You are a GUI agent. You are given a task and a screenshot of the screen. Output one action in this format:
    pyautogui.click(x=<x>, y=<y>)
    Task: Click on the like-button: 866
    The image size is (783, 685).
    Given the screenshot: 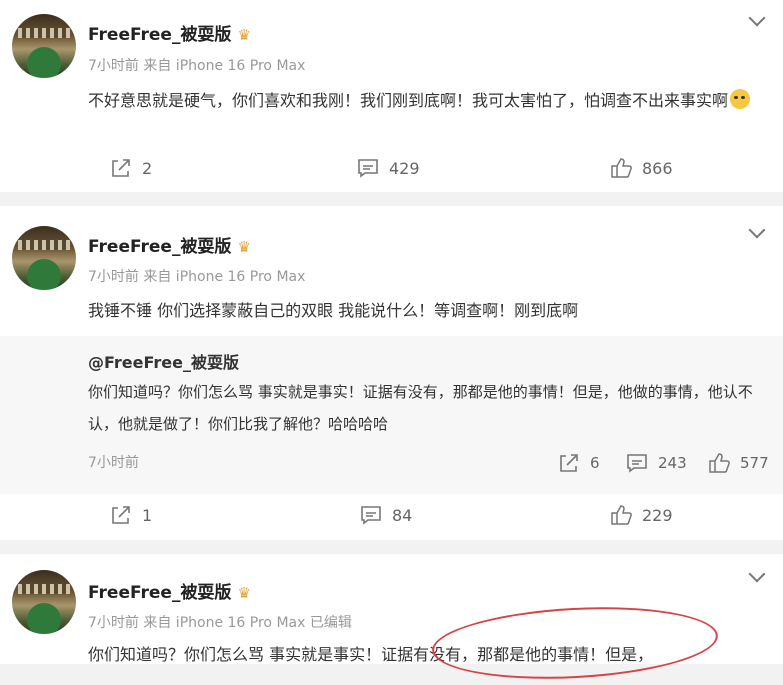 What is the action you would take?
    pyautogui.click(x=641, y=168)
    